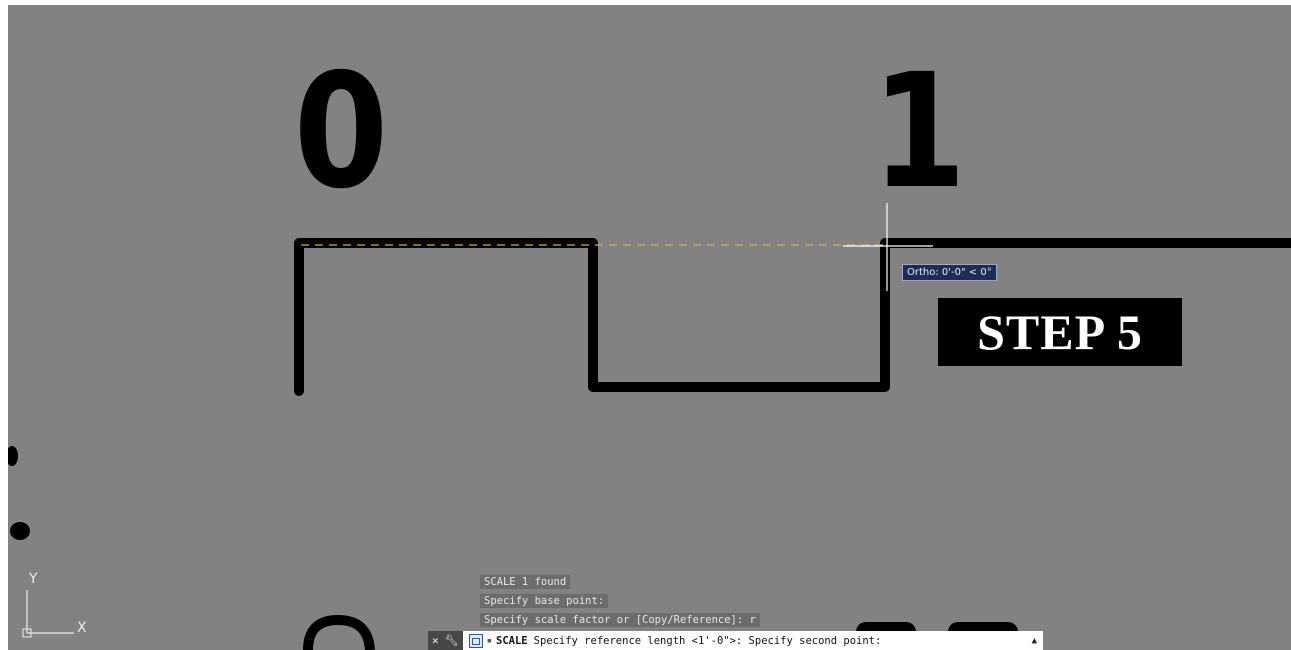 The height and width of the screenshot is (650, 1291). Describe the element at coordinates (783, 641) in the screenshot. I see `command-prompt-text: Specify reference length <1'-0">` at that location.